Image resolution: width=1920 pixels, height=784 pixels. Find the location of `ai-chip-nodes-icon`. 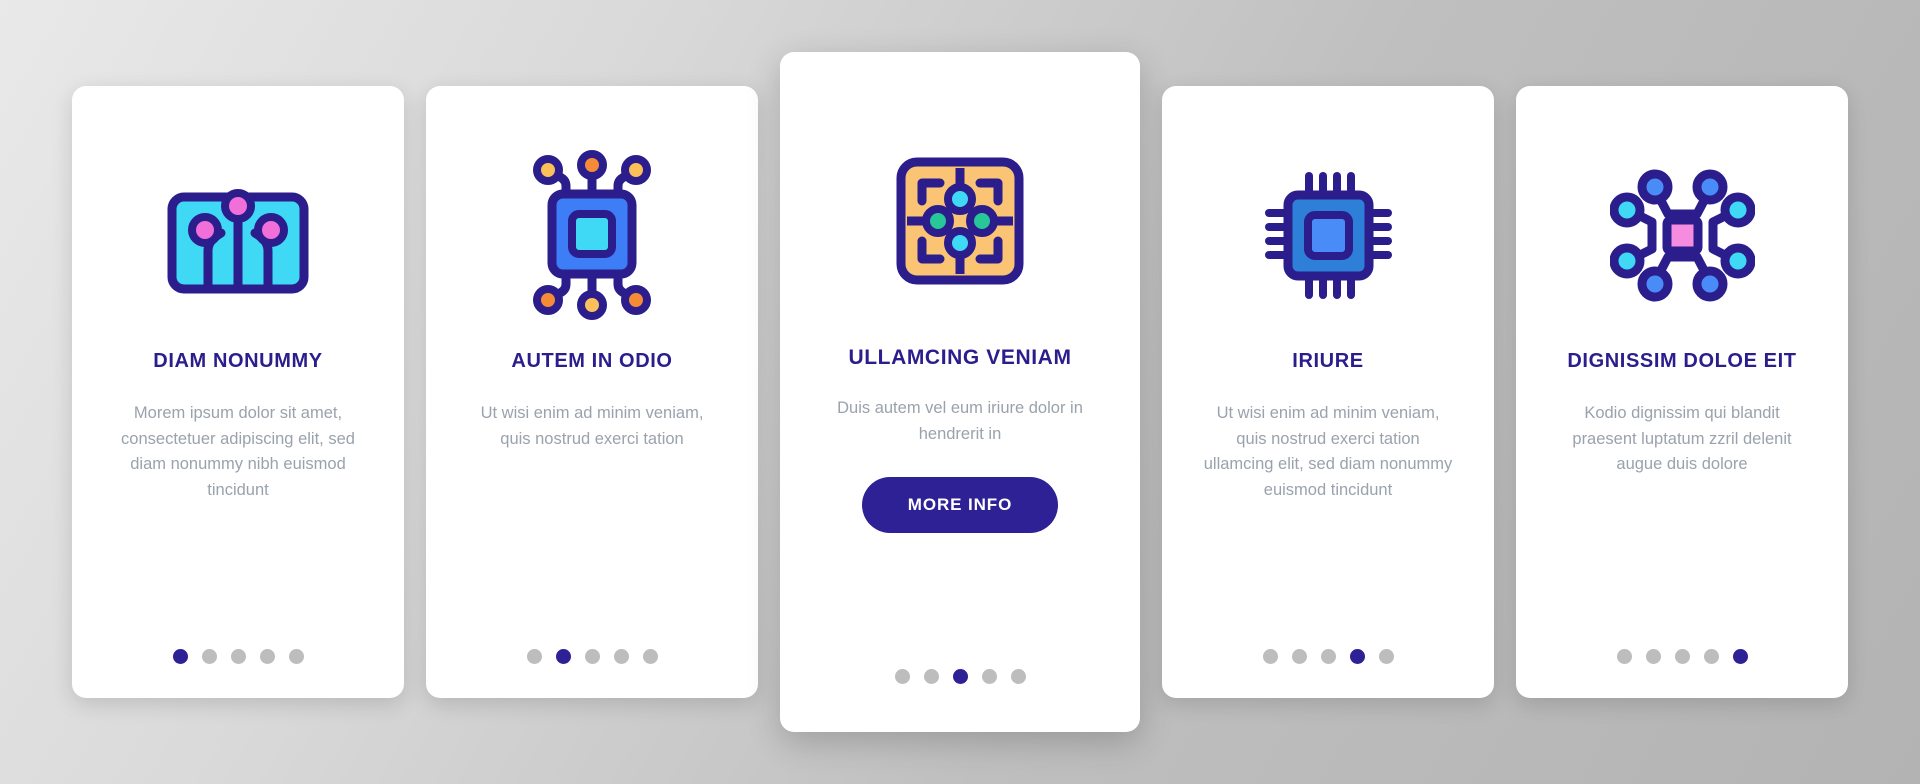

ai-chip-nodes-icon is located at coordinates (592, 235).